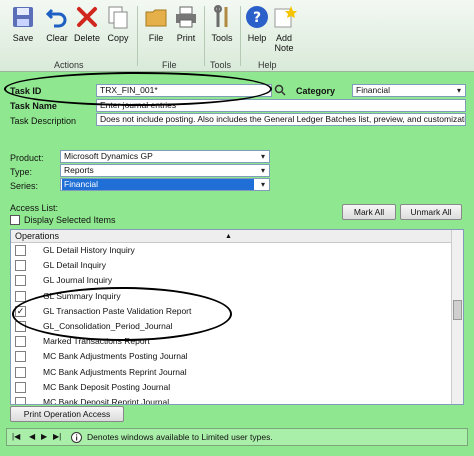  Describe the element at coordinates (118, 17) in the screenshot. I see `copy-icon` at that location.